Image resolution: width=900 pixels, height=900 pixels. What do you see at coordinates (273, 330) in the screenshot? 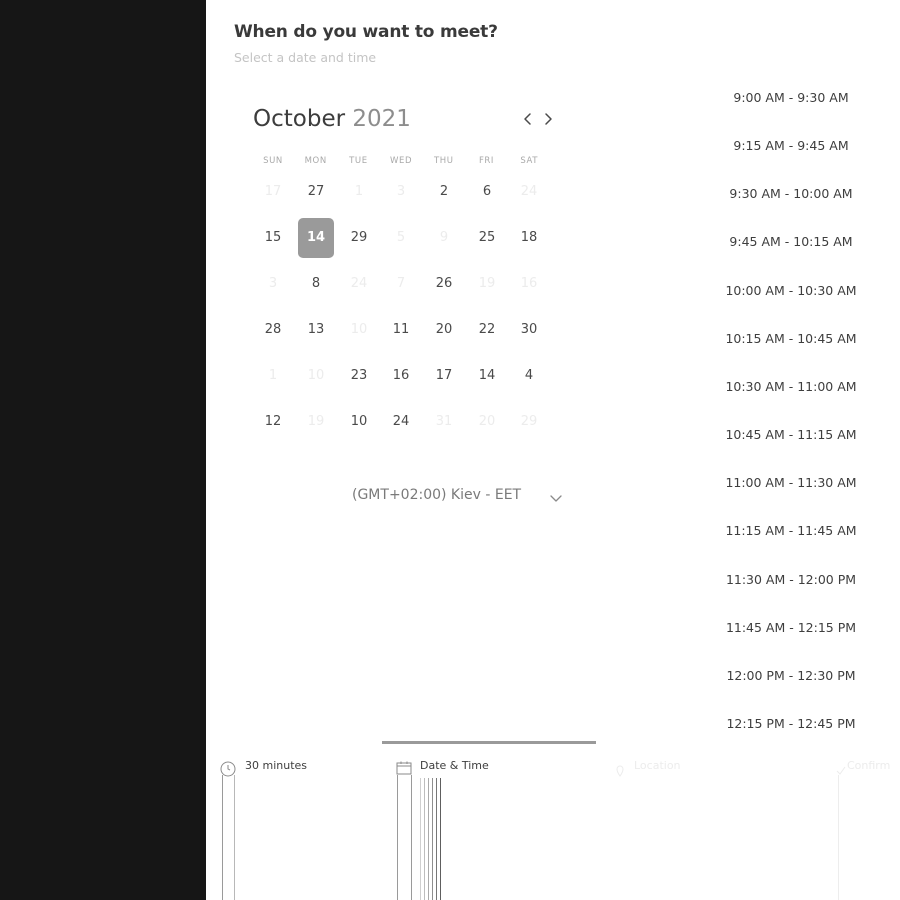
I see `calendar-day: 28` at bounding box center [273, 330].